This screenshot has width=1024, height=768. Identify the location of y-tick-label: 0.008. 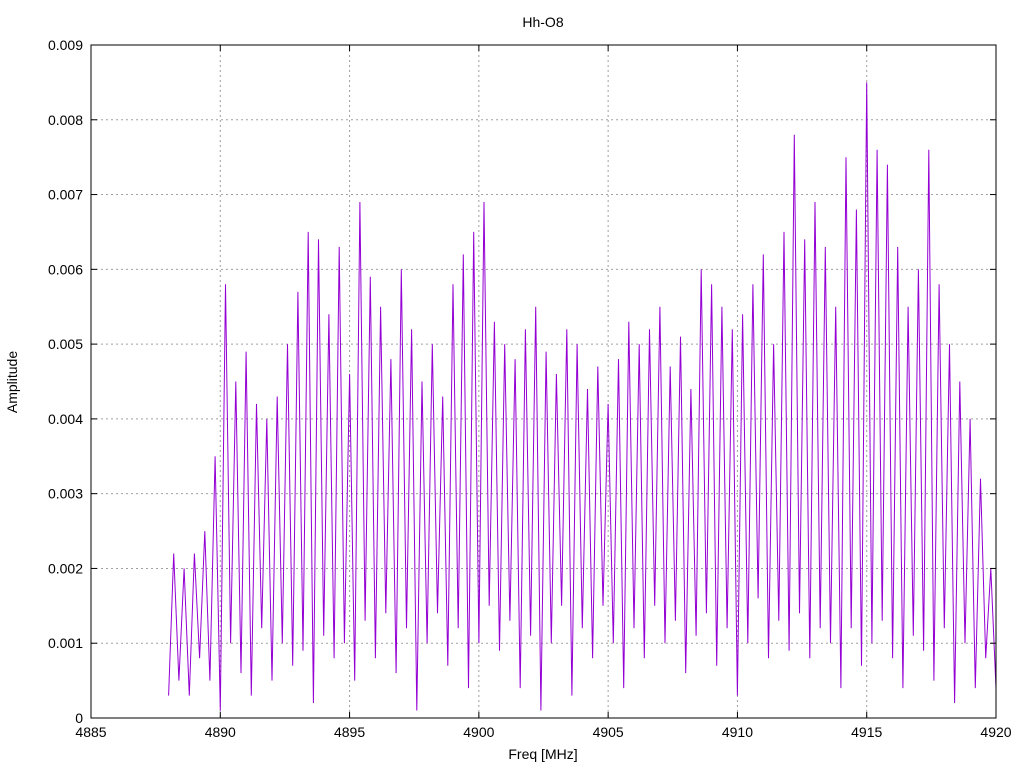
(65, 120).